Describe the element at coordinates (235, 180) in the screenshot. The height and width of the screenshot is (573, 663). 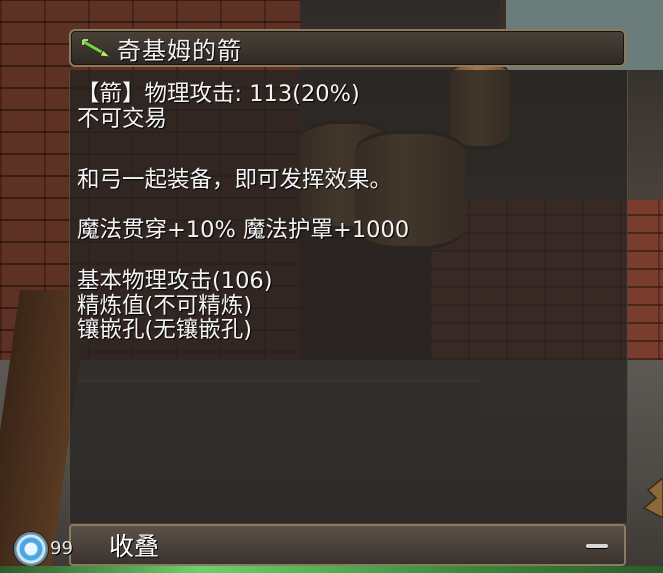
I see `equip-hint: 和弓一起装备，即可发挥效果。` at that location.